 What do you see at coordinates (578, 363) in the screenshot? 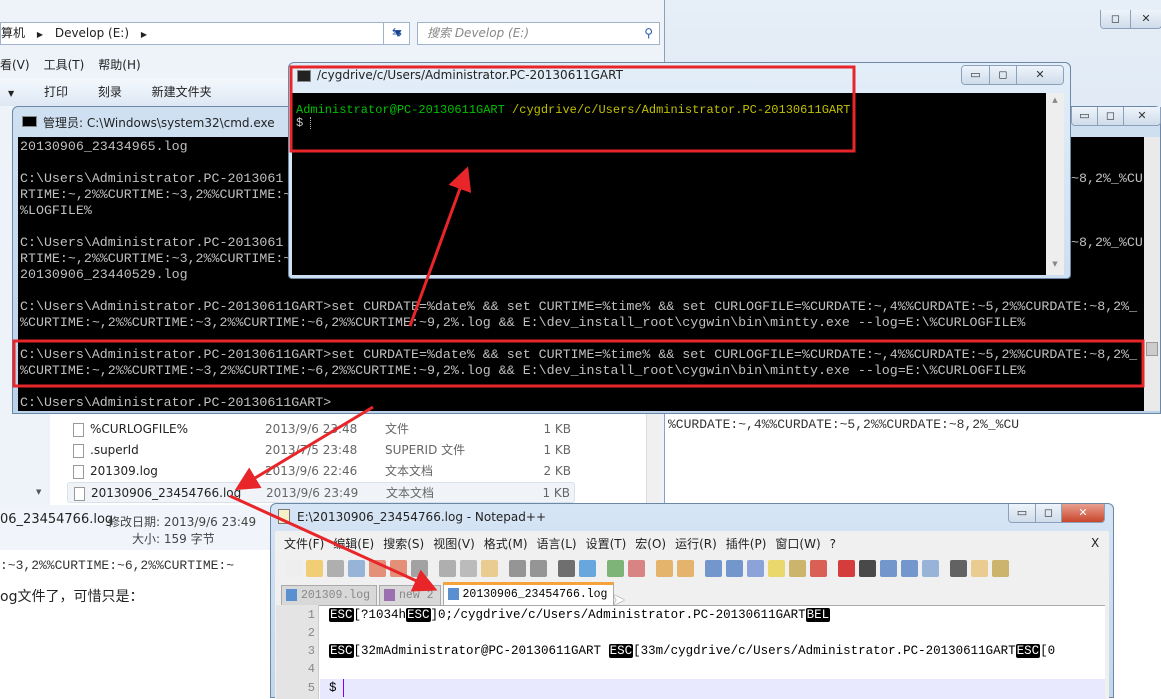
I see `highlight-box-command` at bounding box center [578, 363].